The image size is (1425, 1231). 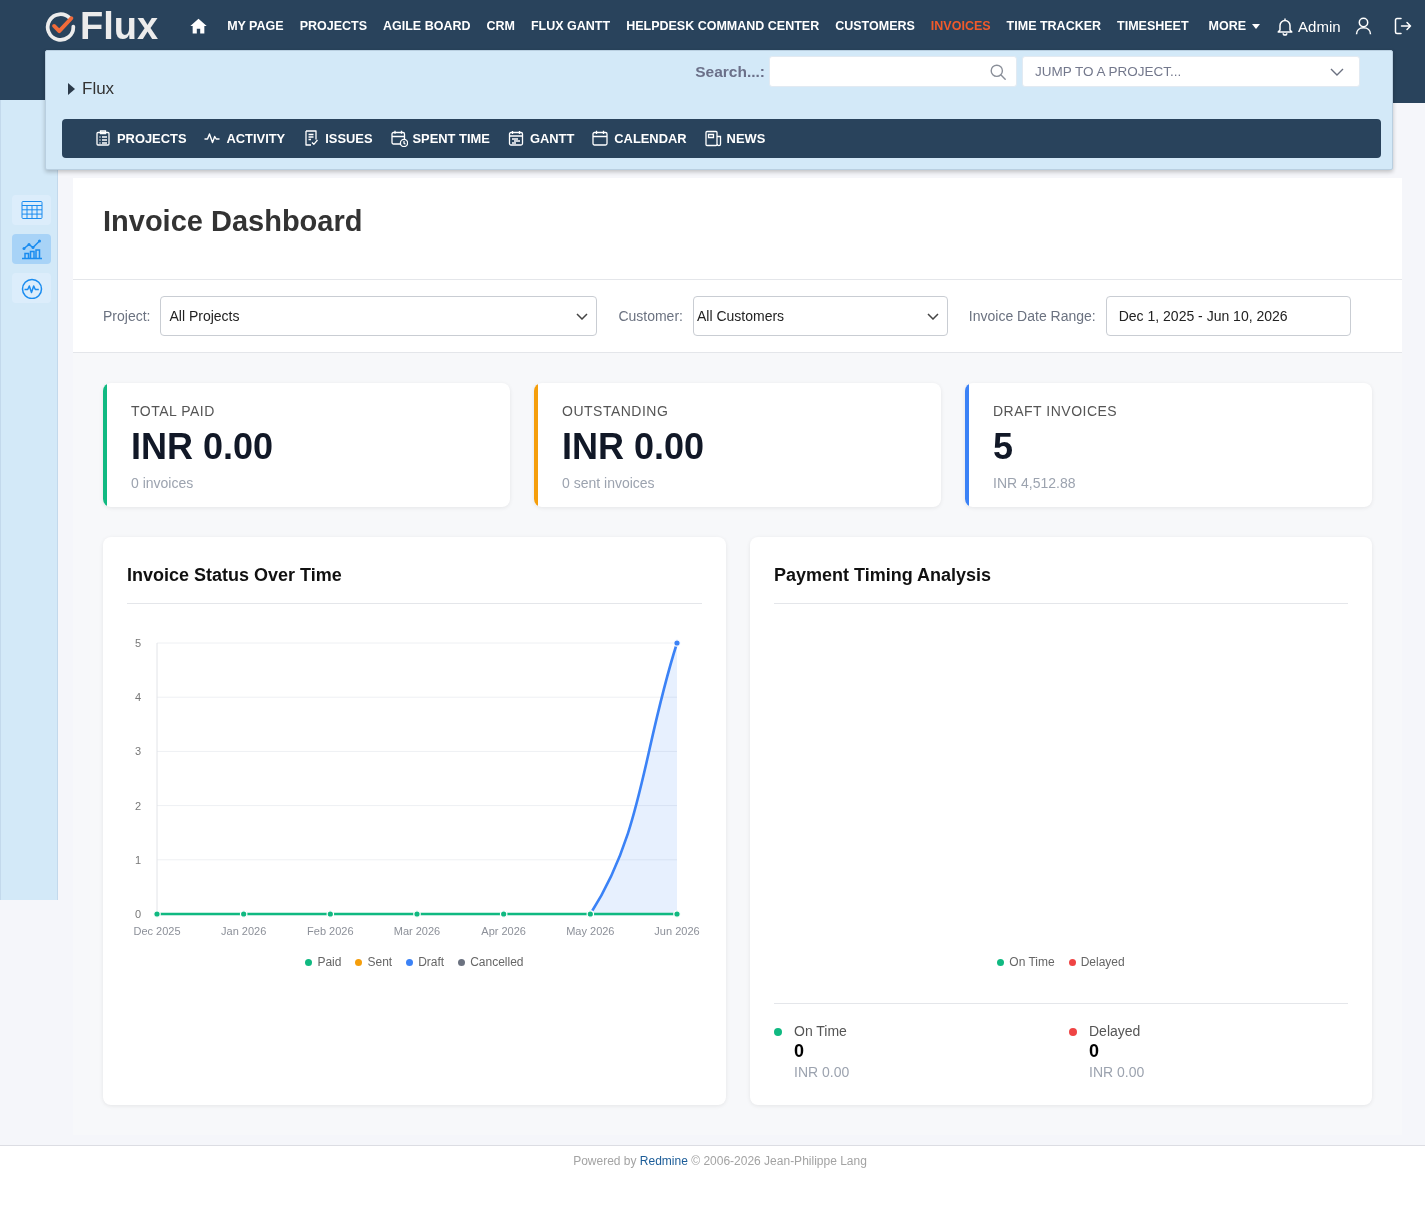 I want to click on axis-tick-label: Dec 2025, so click(x=157, y=931).